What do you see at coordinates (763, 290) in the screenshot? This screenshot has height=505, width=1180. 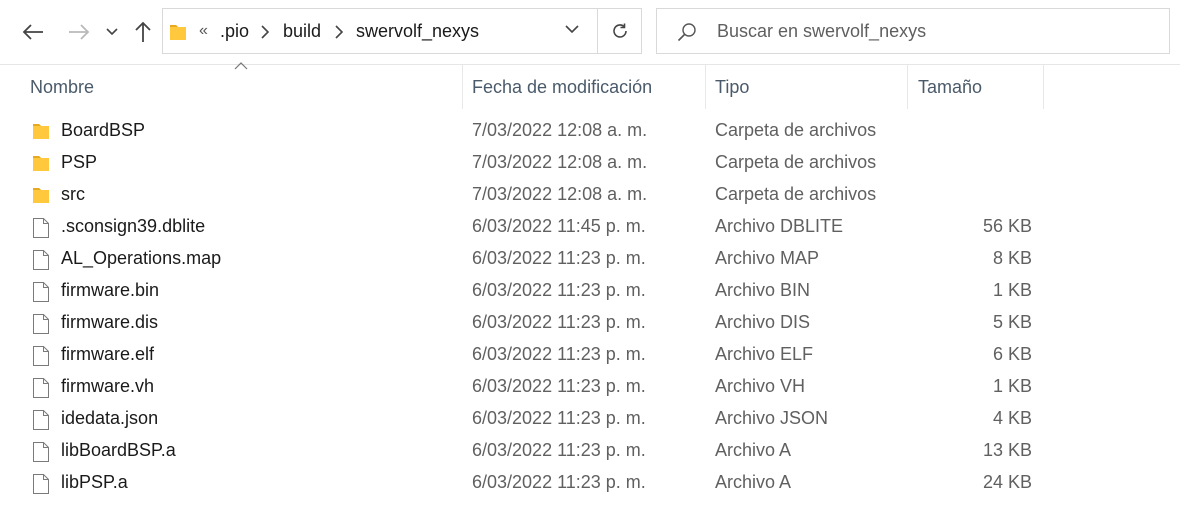 I see `file-type: Archivo BIN` at bounding box center [763, 290].